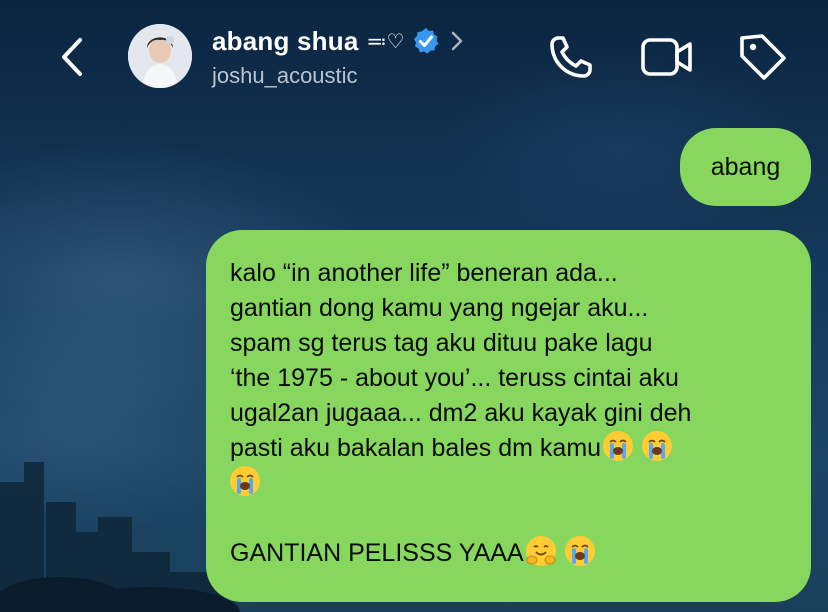 The width and height of the screenshot is (828, 612). Describe the element at coordinates (377, 553) in the screenshot. I see `message-line: GANTIAN PELISSS YAAA` at that location.